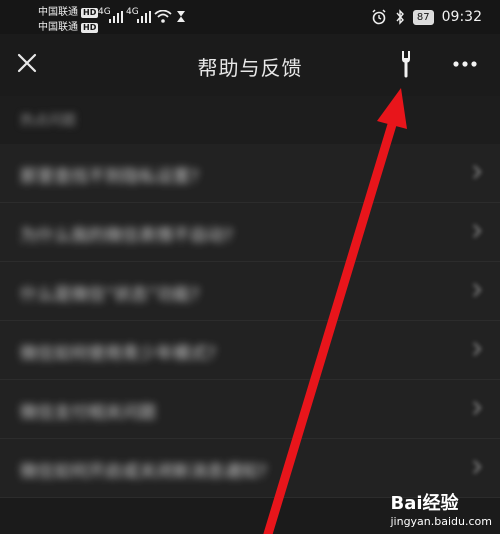  What do you see at coordinates (250, 409) in the screenshot?
I see `list-item: 微信支付相关问题` at bounding box center [250, 409].